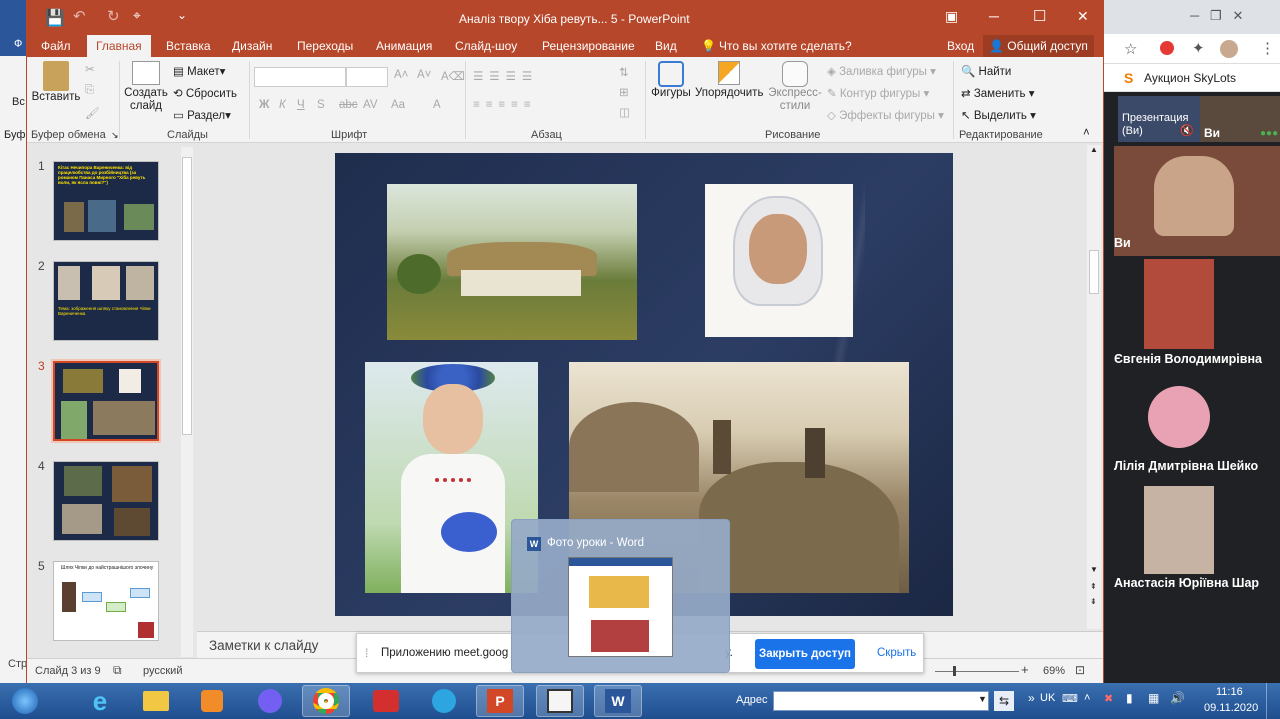 This screenshot has width=1280, height=719. What do you see at coordinates (301, 105) in the screenshot?
I see `underline-button: Ч` at bounding box center [301, 105].